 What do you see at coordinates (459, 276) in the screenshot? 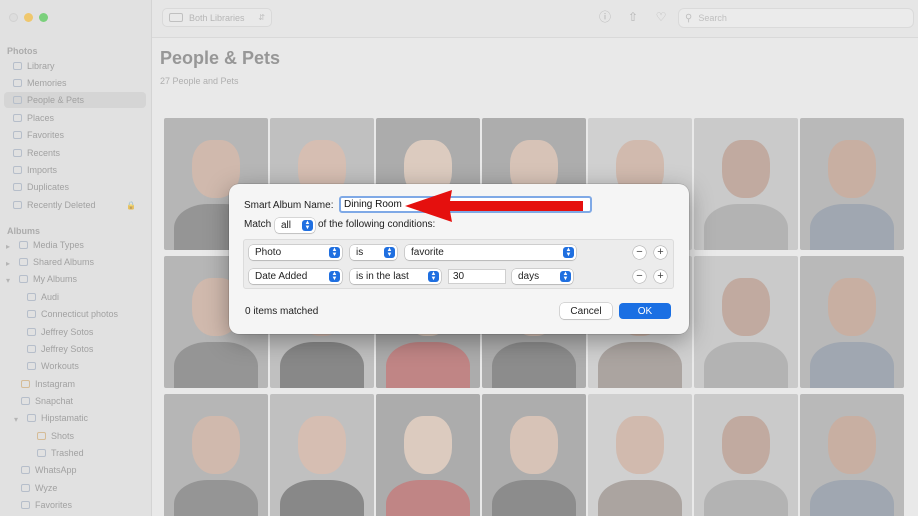
I see `condition-number-value: 30` at bounding box center [459, 276].